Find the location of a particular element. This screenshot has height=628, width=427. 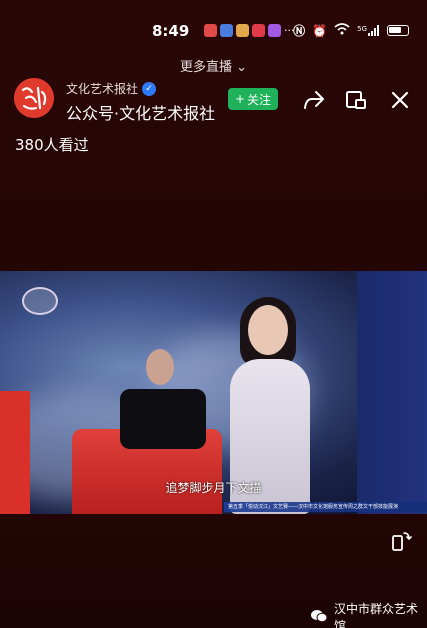

picture-in-picture-icon is located at coordinates (356, 100).